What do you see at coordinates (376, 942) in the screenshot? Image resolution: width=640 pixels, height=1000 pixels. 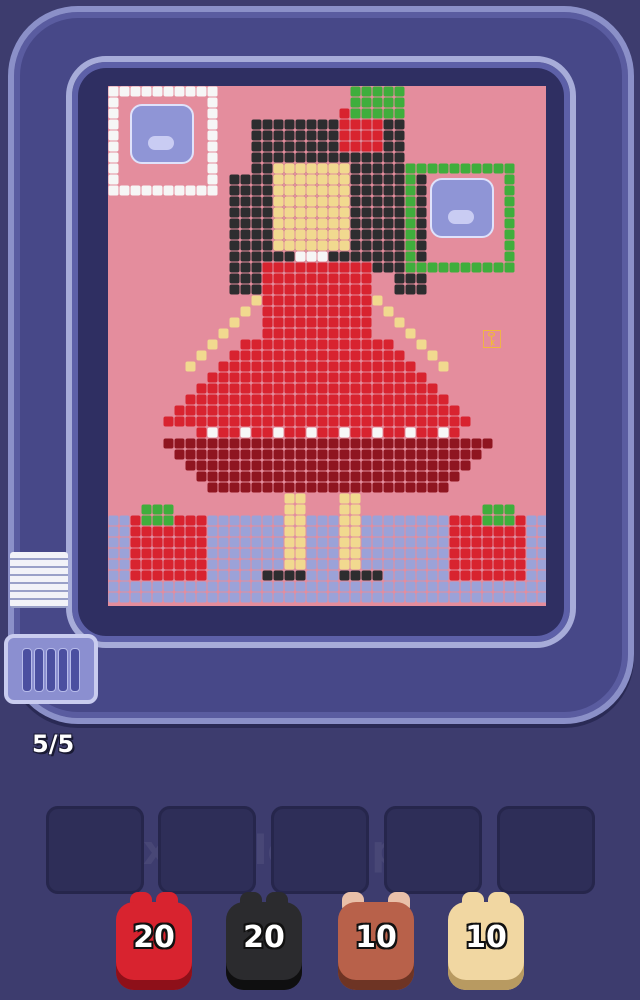 I see `shooter-bull: 10` at bounding box center [376, 942].